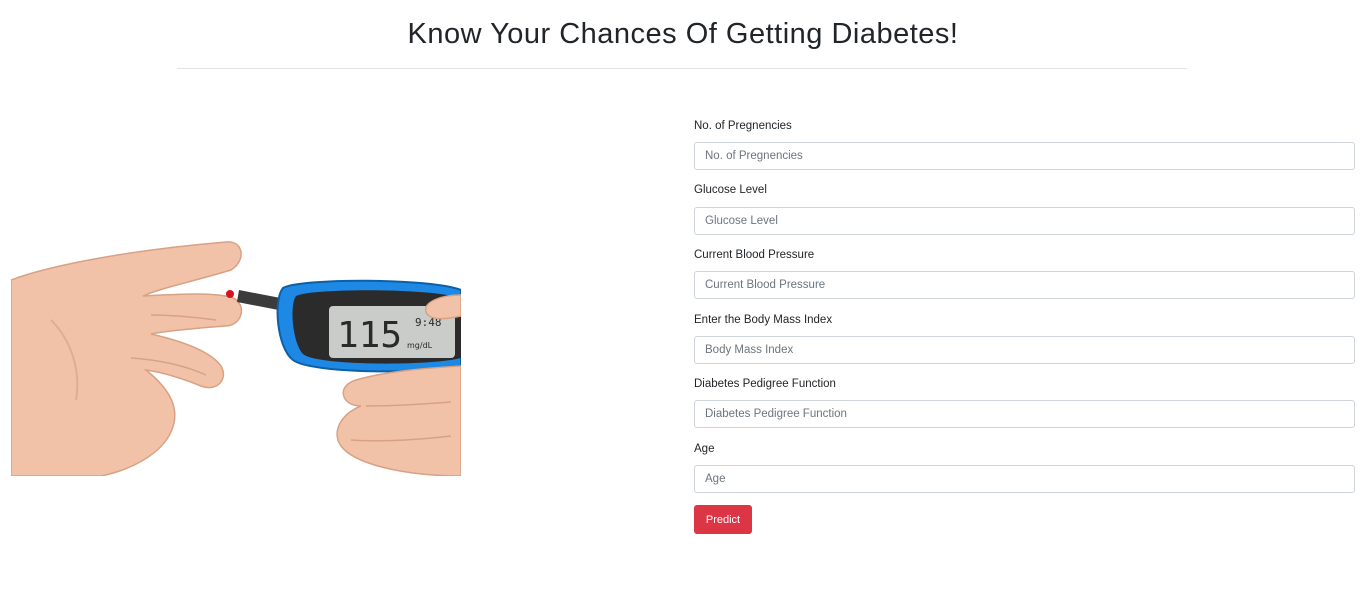  What do you see at coordinates (1024, 156) in the screenshot?
I see `pregnancies-input` at bounding box center [1024, 156].